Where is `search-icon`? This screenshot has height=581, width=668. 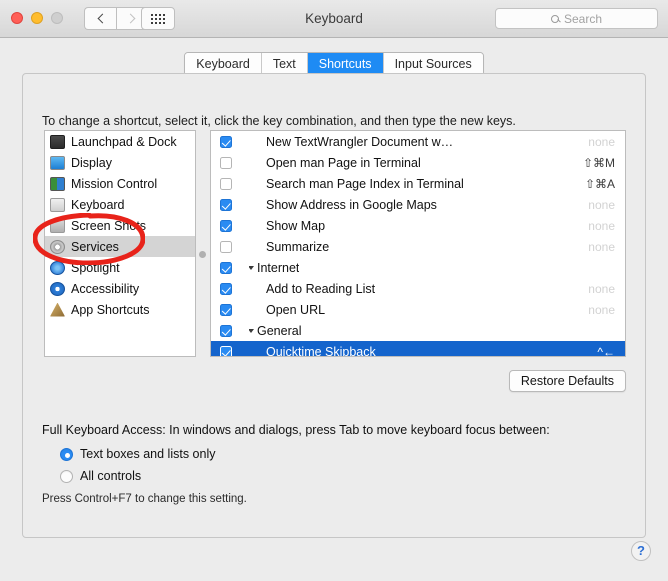
search-icon is located at coordinates (554, 18).